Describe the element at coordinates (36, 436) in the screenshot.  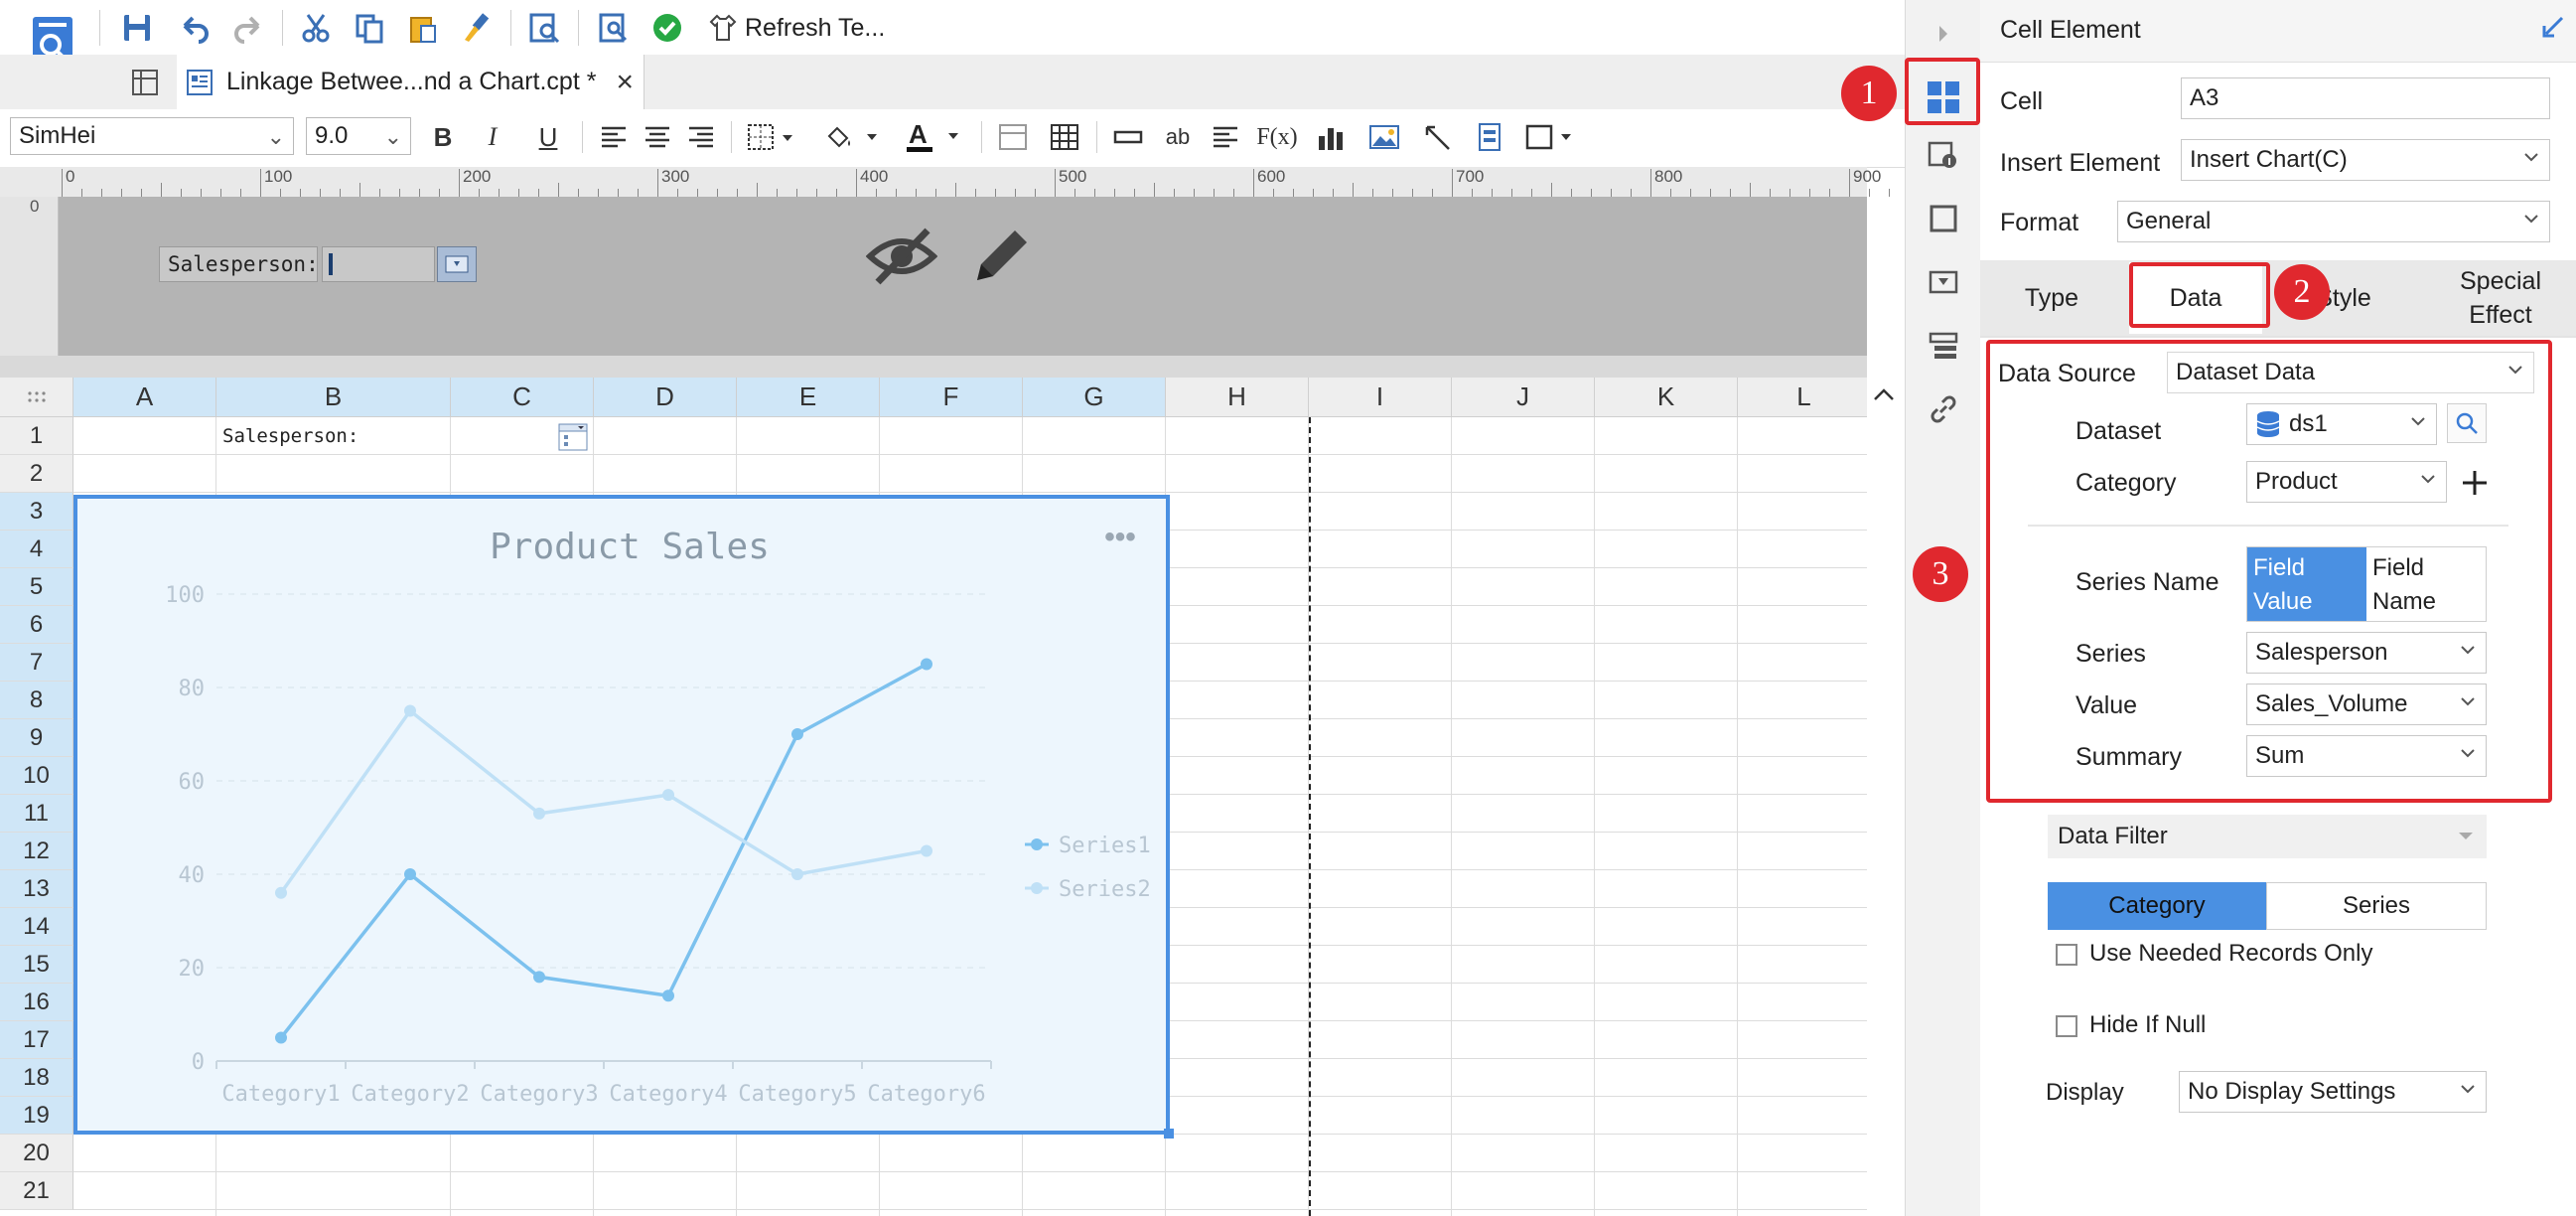
I see `row-header-1: 1` at that location.